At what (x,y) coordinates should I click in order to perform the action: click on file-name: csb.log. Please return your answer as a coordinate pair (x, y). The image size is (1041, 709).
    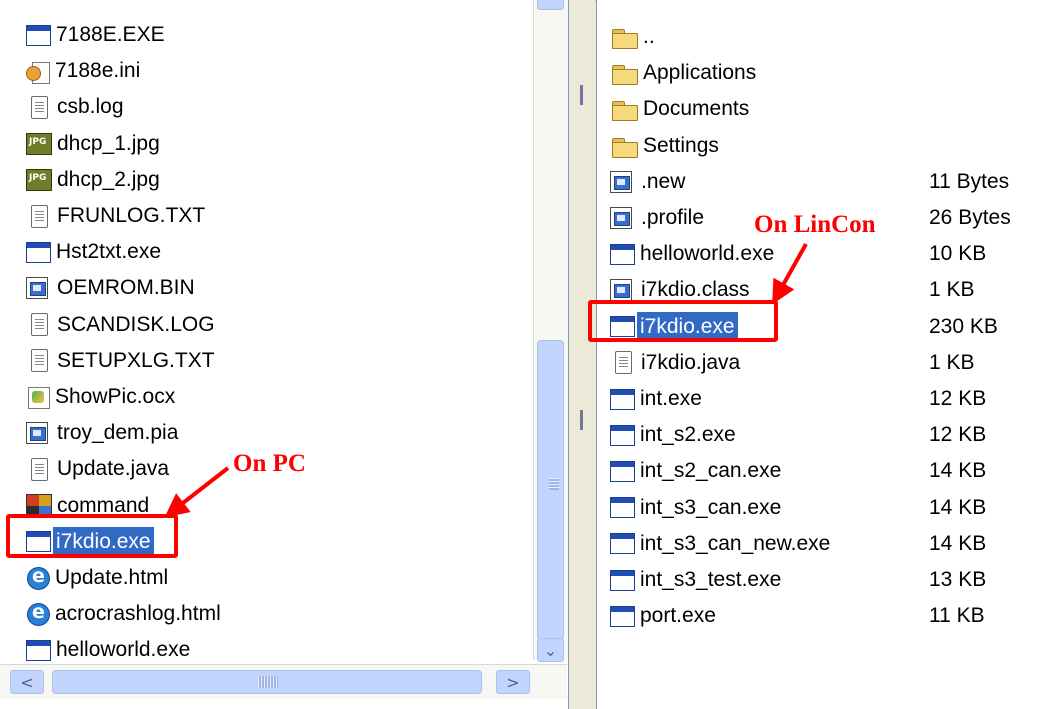
    Looking at the image, I should click on (90, 107).